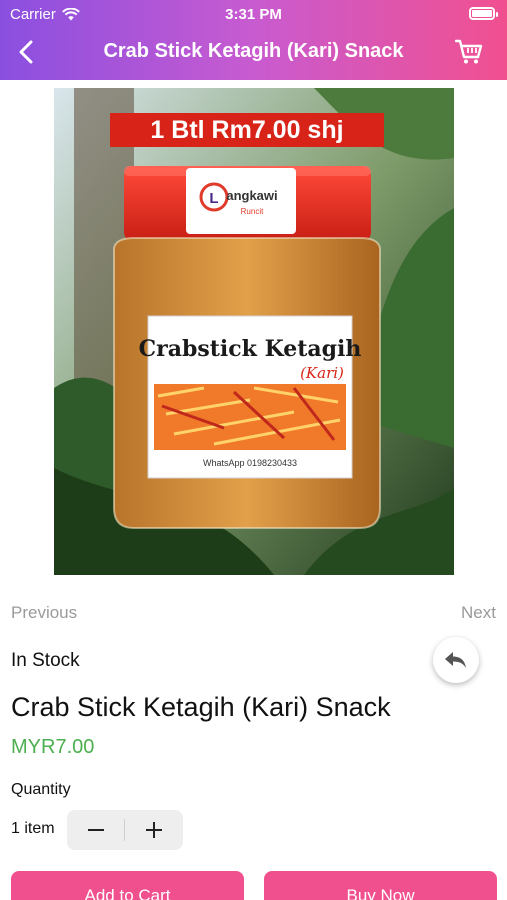  What do you see at coordinates (33, 828) in the screenshot?
I see `quantity-value: 1 item` at bounding box center [33, 828].